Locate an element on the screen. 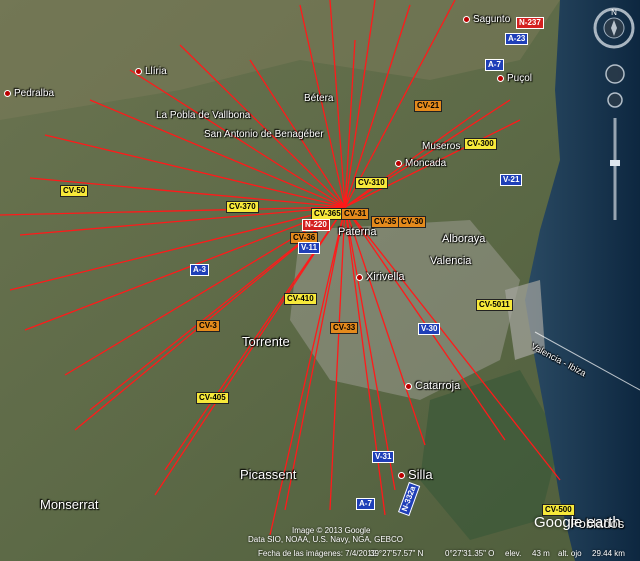  look-control-icon is located at coordinates (615, 100).